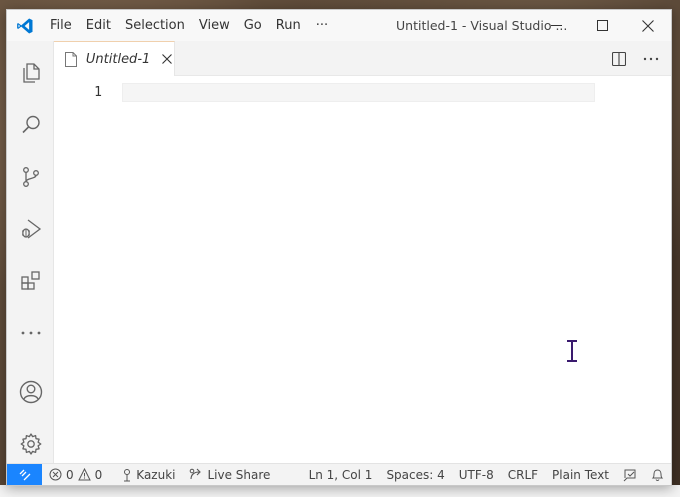  I want to click on split-editor-button, so click(619, 59).